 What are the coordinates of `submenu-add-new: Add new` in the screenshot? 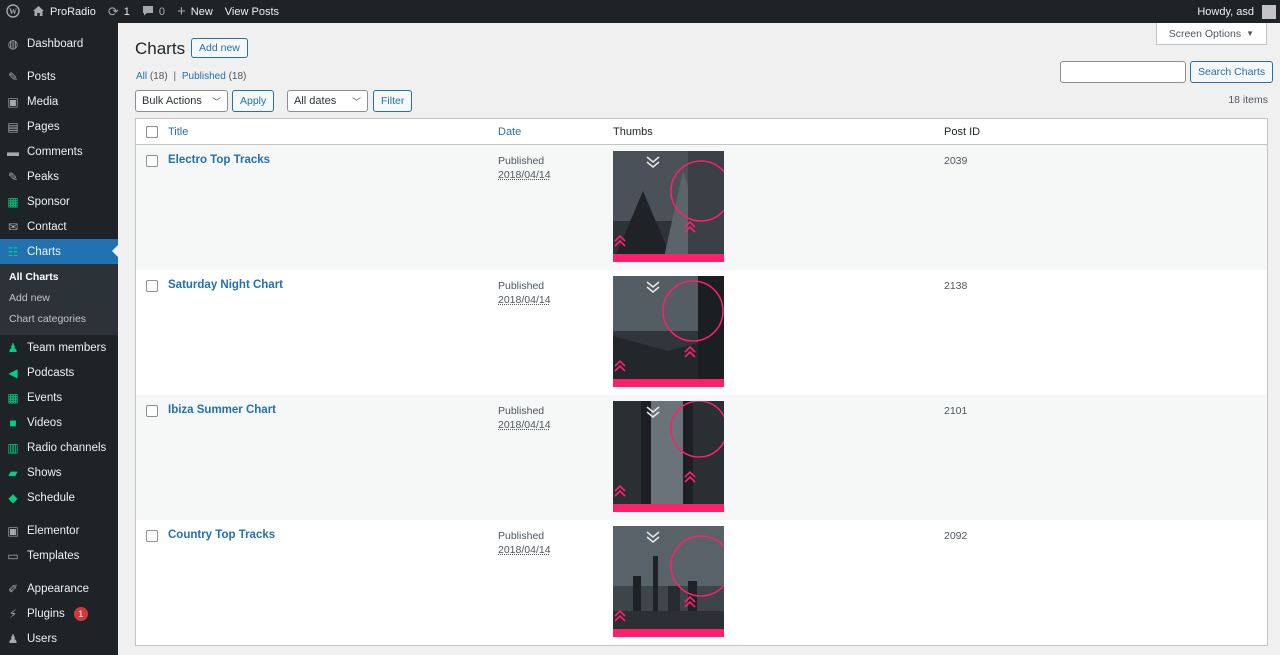 It's located at (59, 298).